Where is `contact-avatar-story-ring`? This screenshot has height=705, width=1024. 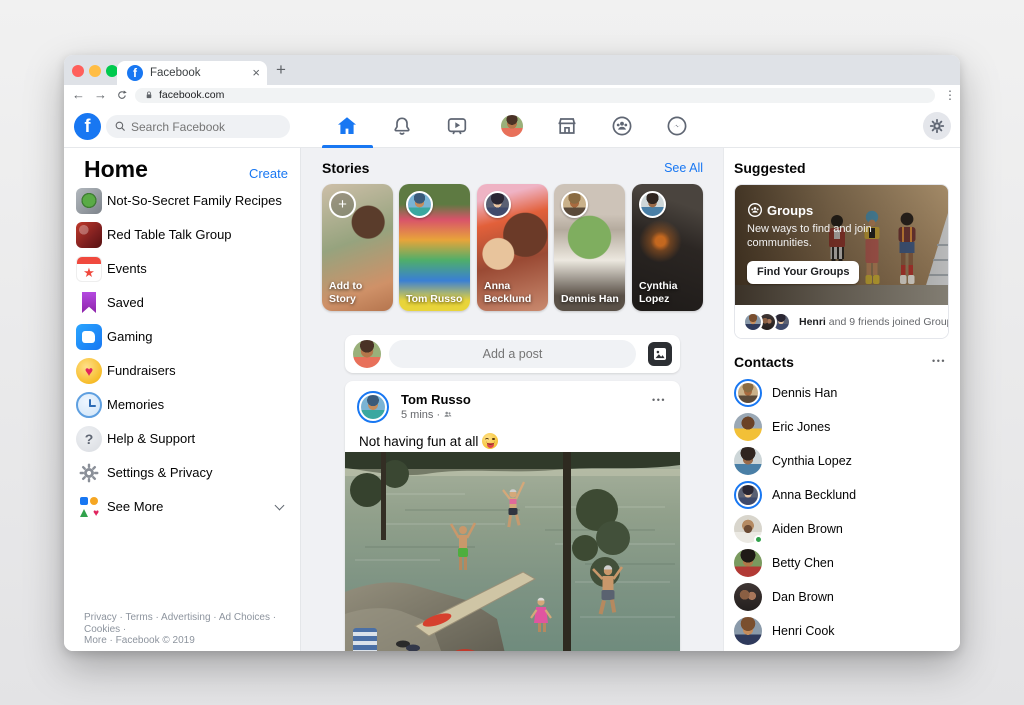
contact-avatar-story-ring is located at coordinates (748, 495).